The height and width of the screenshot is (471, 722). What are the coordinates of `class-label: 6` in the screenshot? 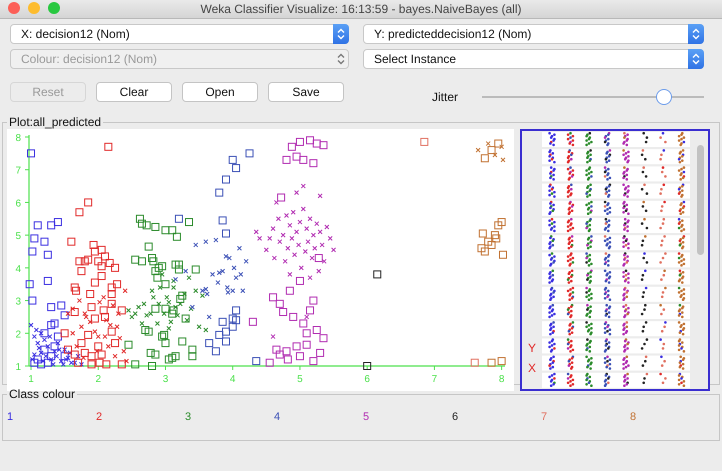 It's located at (456, 417).